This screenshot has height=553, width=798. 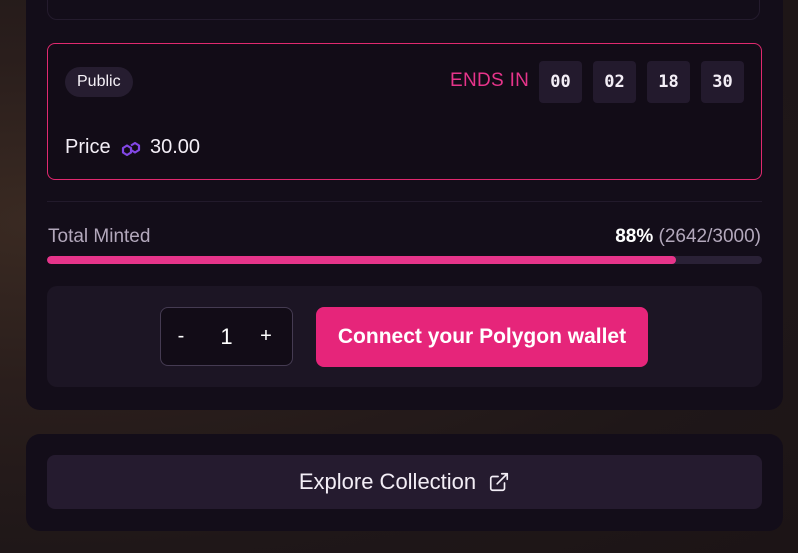 I want to click on mint-progress-fill, so click(x=362, y=260).